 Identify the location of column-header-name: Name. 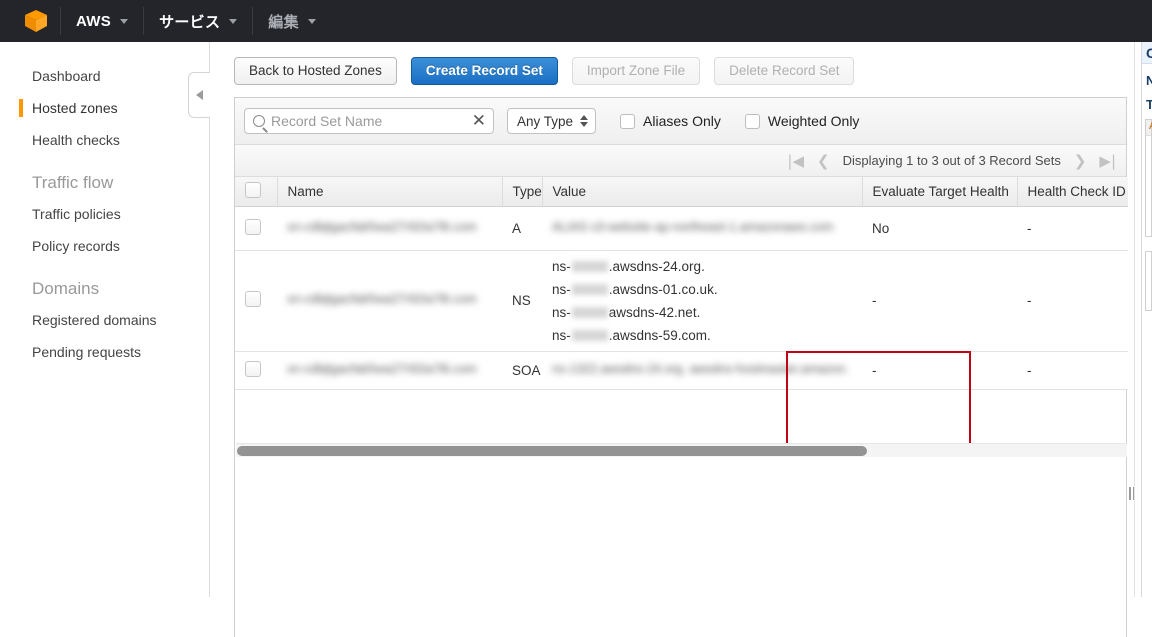
(389, 192).